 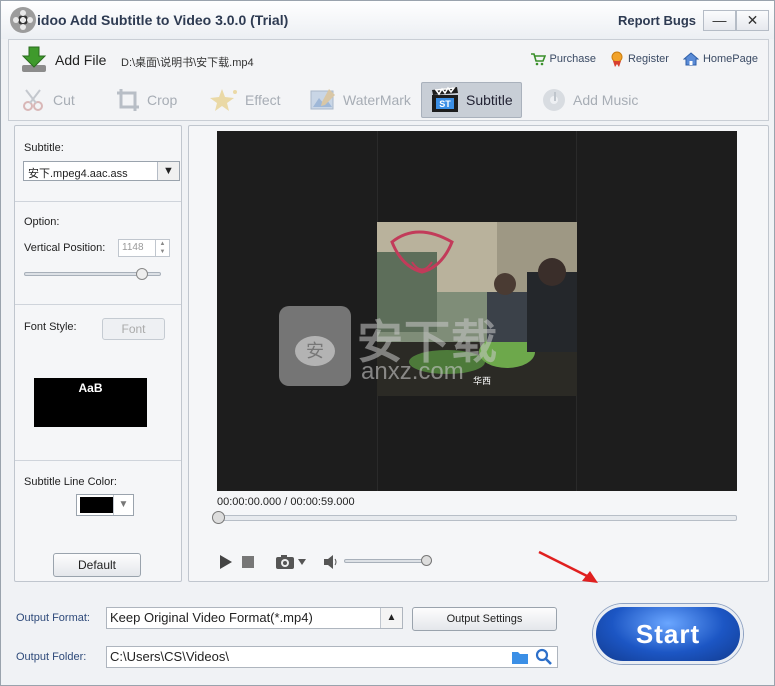 What do you see at coordinates (484, 619) in the screenshot?
I see `output-settings-button: Output Settings` at bounding box center [484, 619].